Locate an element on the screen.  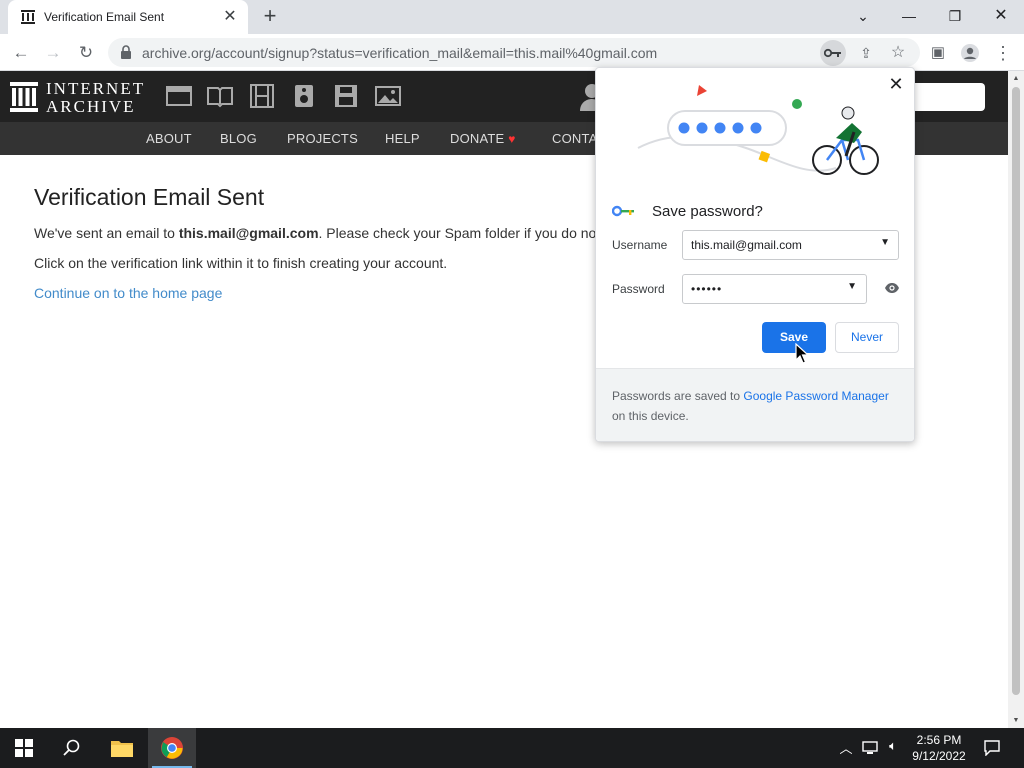
nav-donate-label: DONATE is located at coordinates (477, 138).